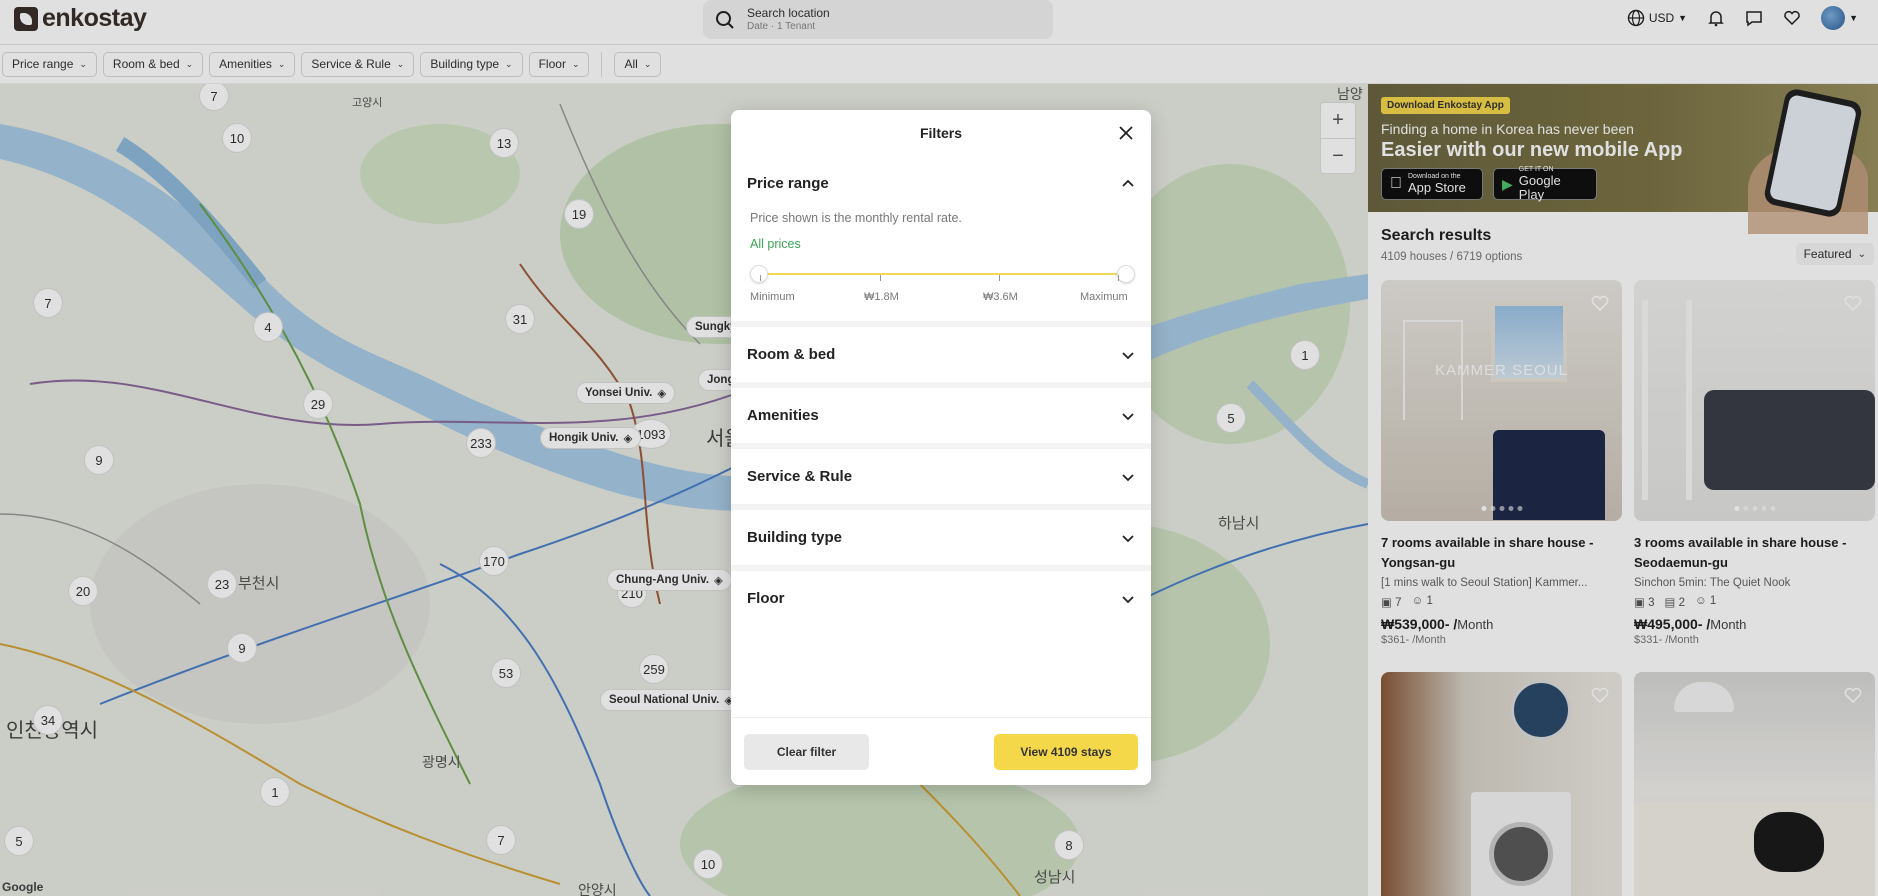  I want to click on section-header: Room & bed, so click(941, 354).